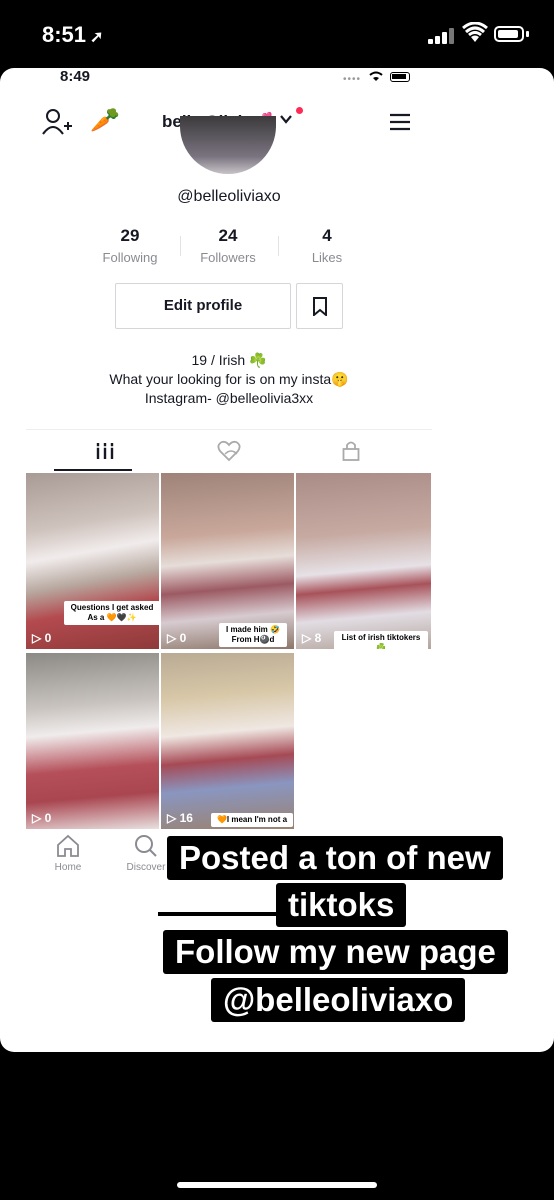 The width and height of the screenshot is (554, 1200). I want to click on bookmark-icon, so click(320, 306).